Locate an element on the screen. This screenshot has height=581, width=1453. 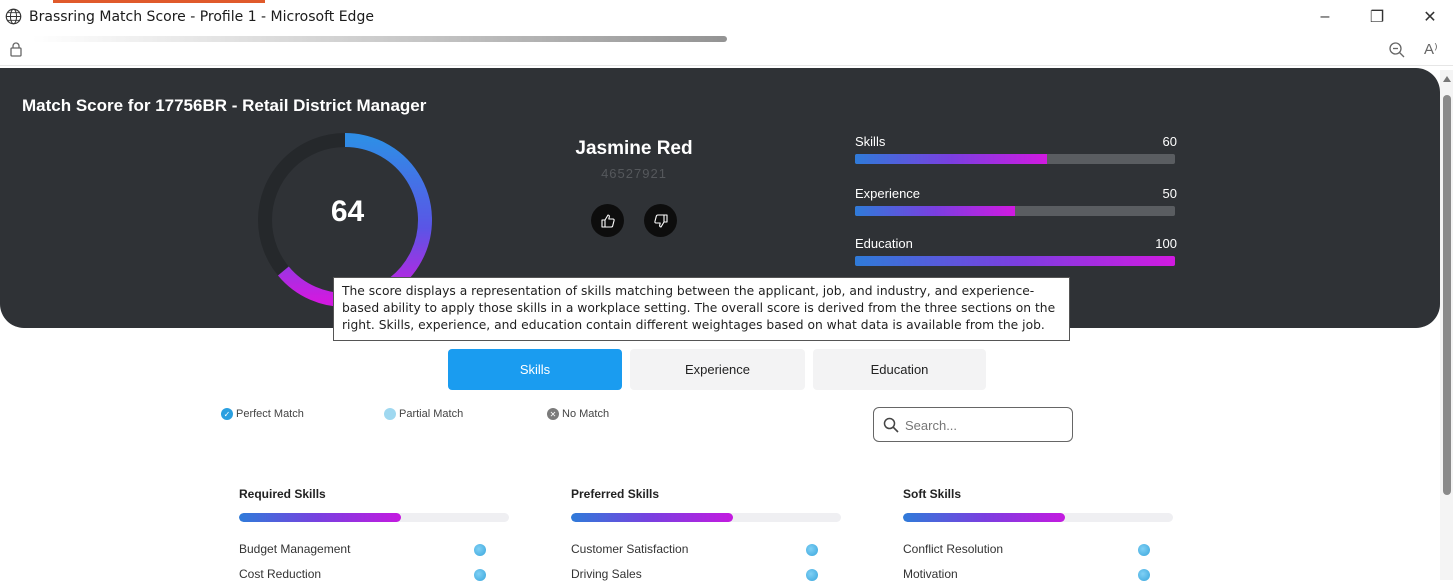
column-title: Soft Skills is located at coordinates (932, 494).